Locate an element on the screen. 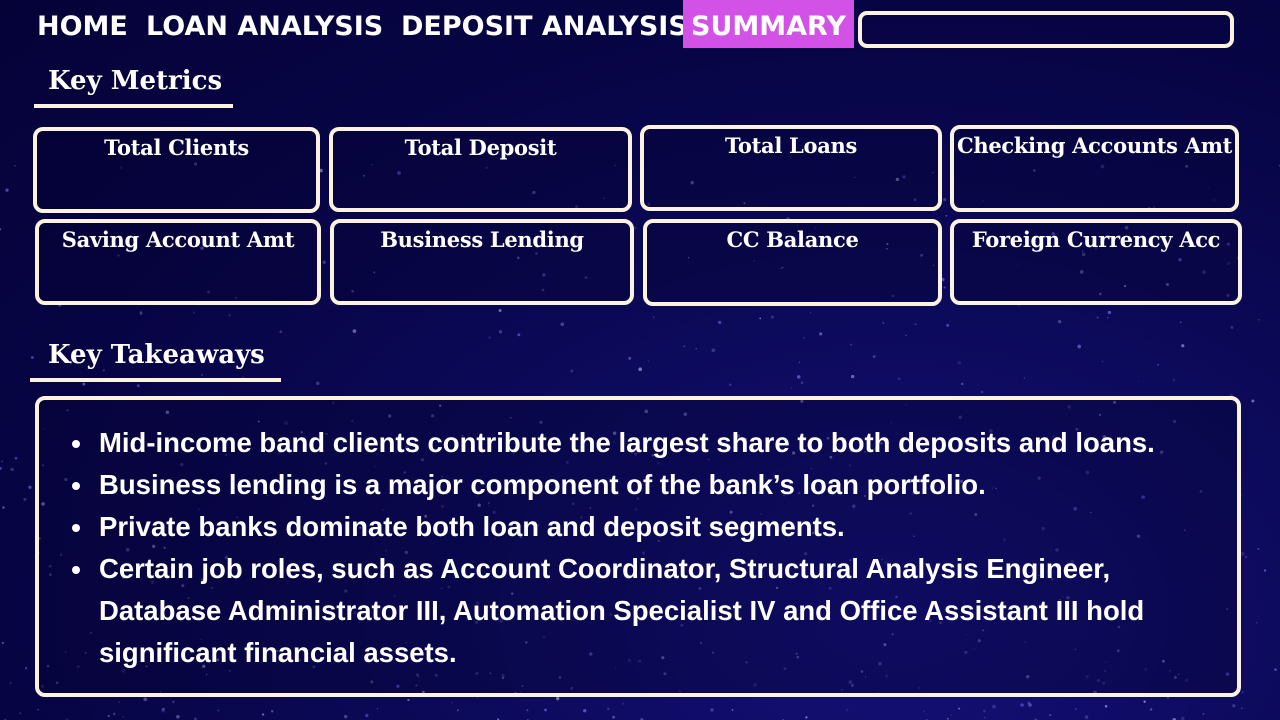 The width and height of the screenshot is (1280, 720). metric-card-saving-account: Saving Account Amt is located at coordinates (178, 262).